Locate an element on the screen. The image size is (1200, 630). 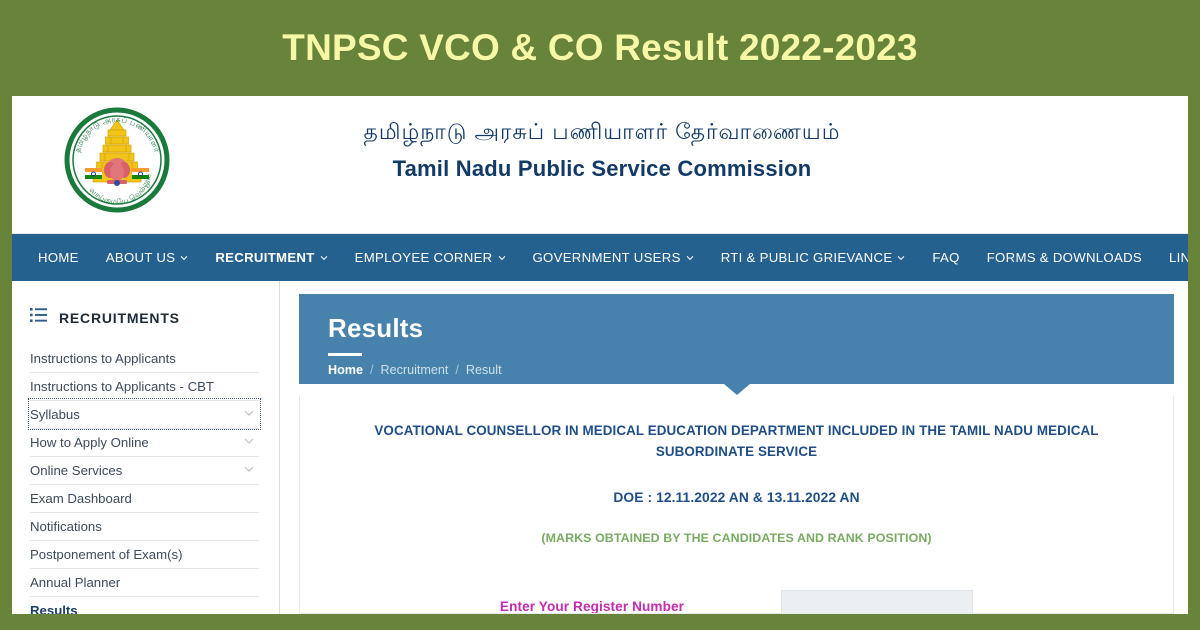
sidebar-item-exam-dashboard: Exam Dashboard is located at coordinates (144, 498).